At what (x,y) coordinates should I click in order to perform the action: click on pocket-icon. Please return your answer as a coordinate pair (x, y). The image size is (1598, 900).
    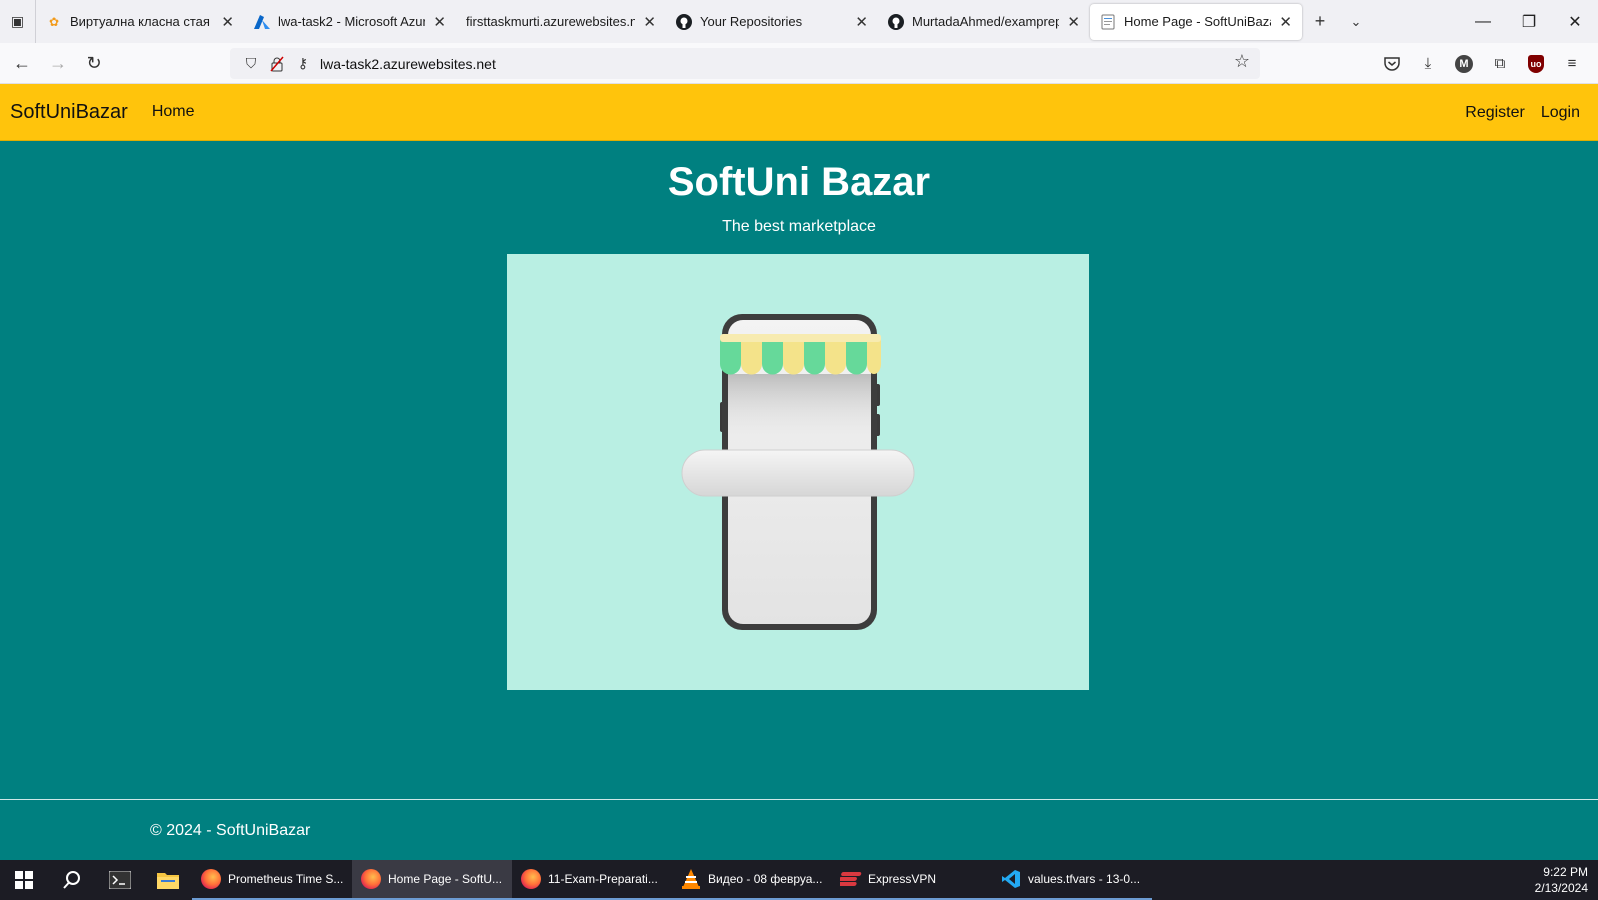
    Looking at the image, I should click on (1392, 64).